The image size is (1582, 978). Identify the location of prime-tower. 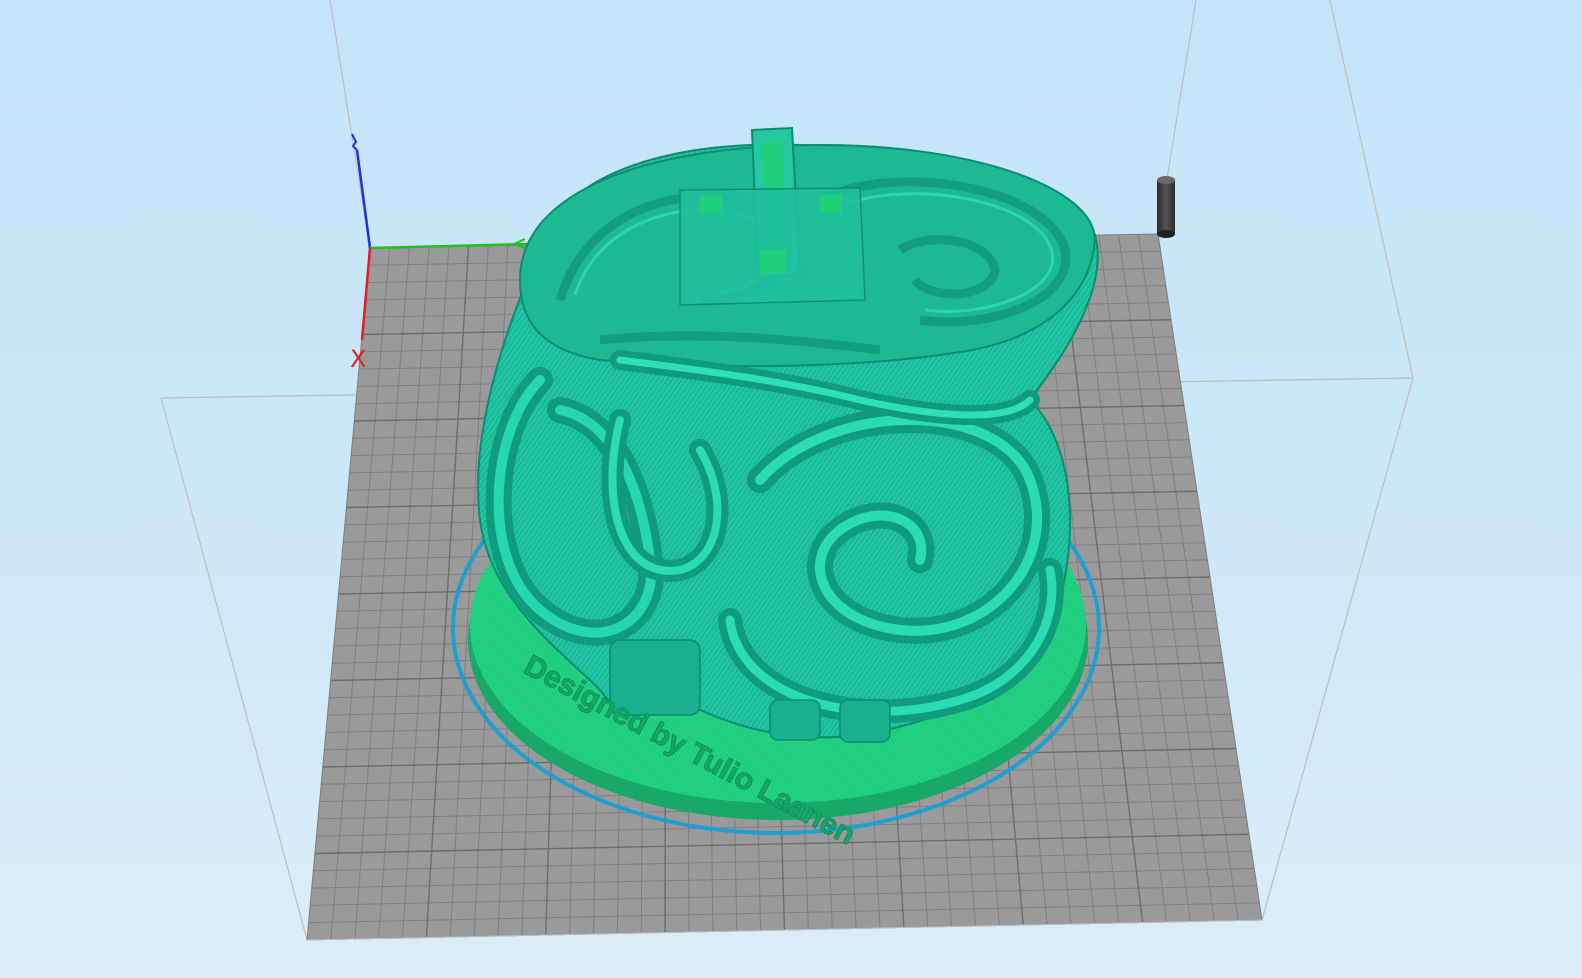
(1166, 207).